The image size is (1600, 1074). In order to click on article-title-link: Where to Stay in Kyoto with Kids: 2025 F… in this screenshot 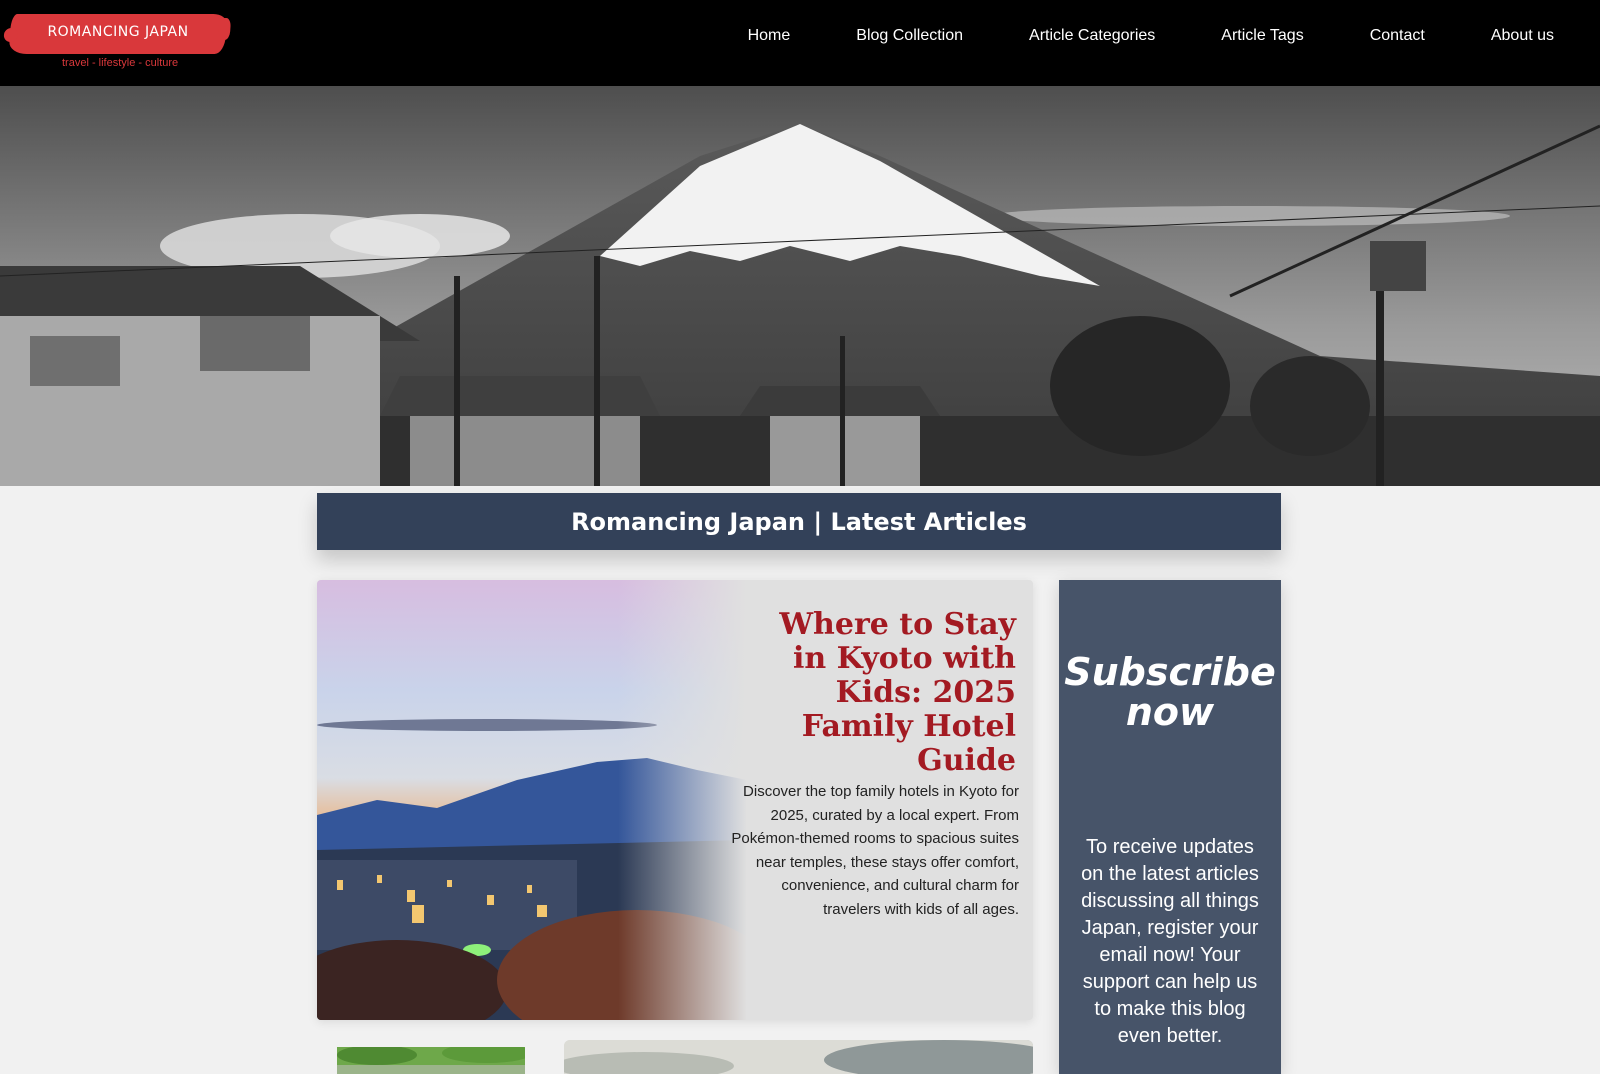, I will do `click(881, 693)`.